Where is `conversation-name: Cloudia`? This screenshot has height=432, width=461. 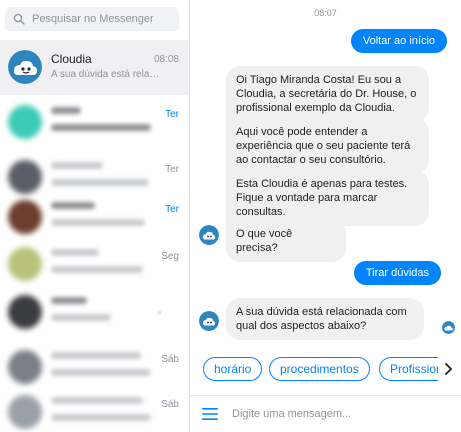 conversation-name: Cloudia is located at coordinates (71, 59).